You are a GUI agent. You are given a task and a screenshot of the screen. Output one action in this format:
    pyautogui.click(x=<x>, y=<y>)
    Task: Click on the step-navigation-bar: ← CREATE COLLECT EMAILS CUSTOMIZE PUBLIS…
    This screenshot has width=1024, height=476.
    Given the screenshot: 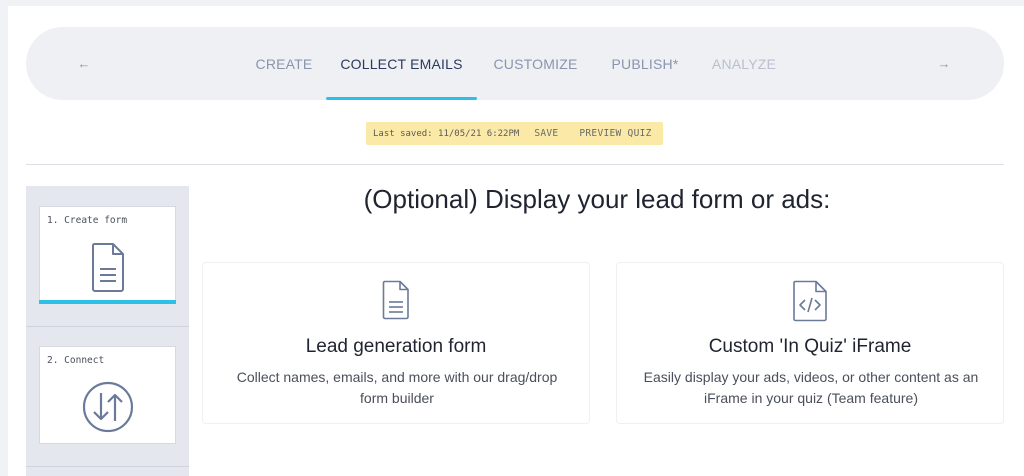 What is the action you would take?
    pyautogui.click(x=515, y=63)
    